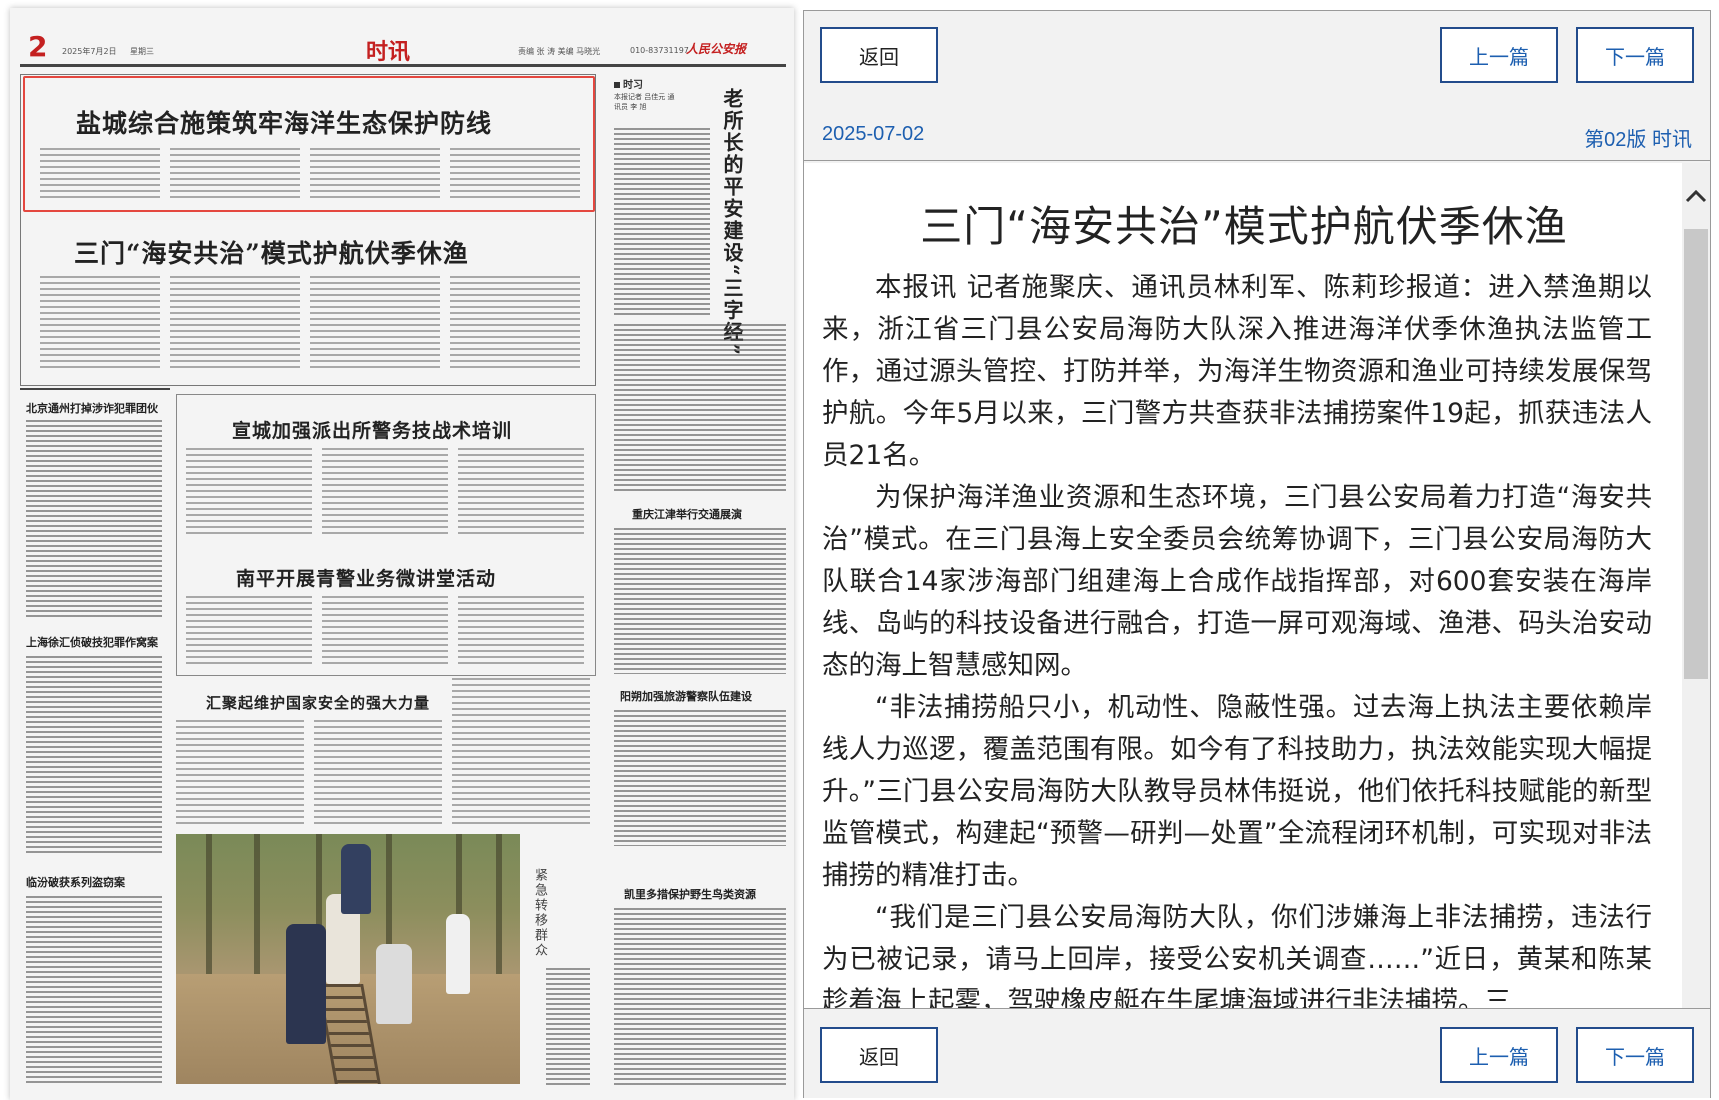  What do you see at coordinates (628, 83) in the screenshot?
I see `column-label: 时习` at bounding box center [628, 83].